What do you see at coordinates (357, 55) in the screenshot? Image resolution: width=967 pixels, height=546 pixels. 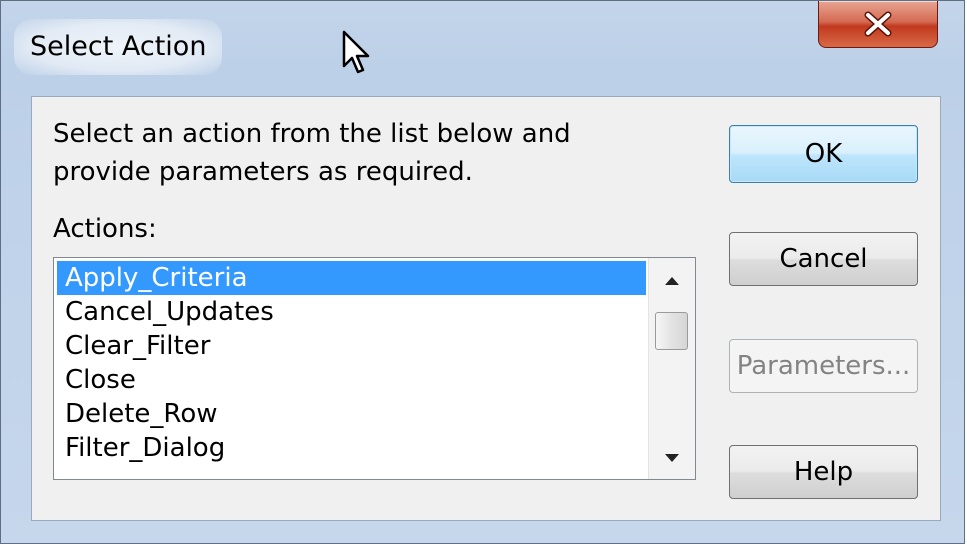 I see `mouse-pointer-icon` at bounding box center [357, 55].